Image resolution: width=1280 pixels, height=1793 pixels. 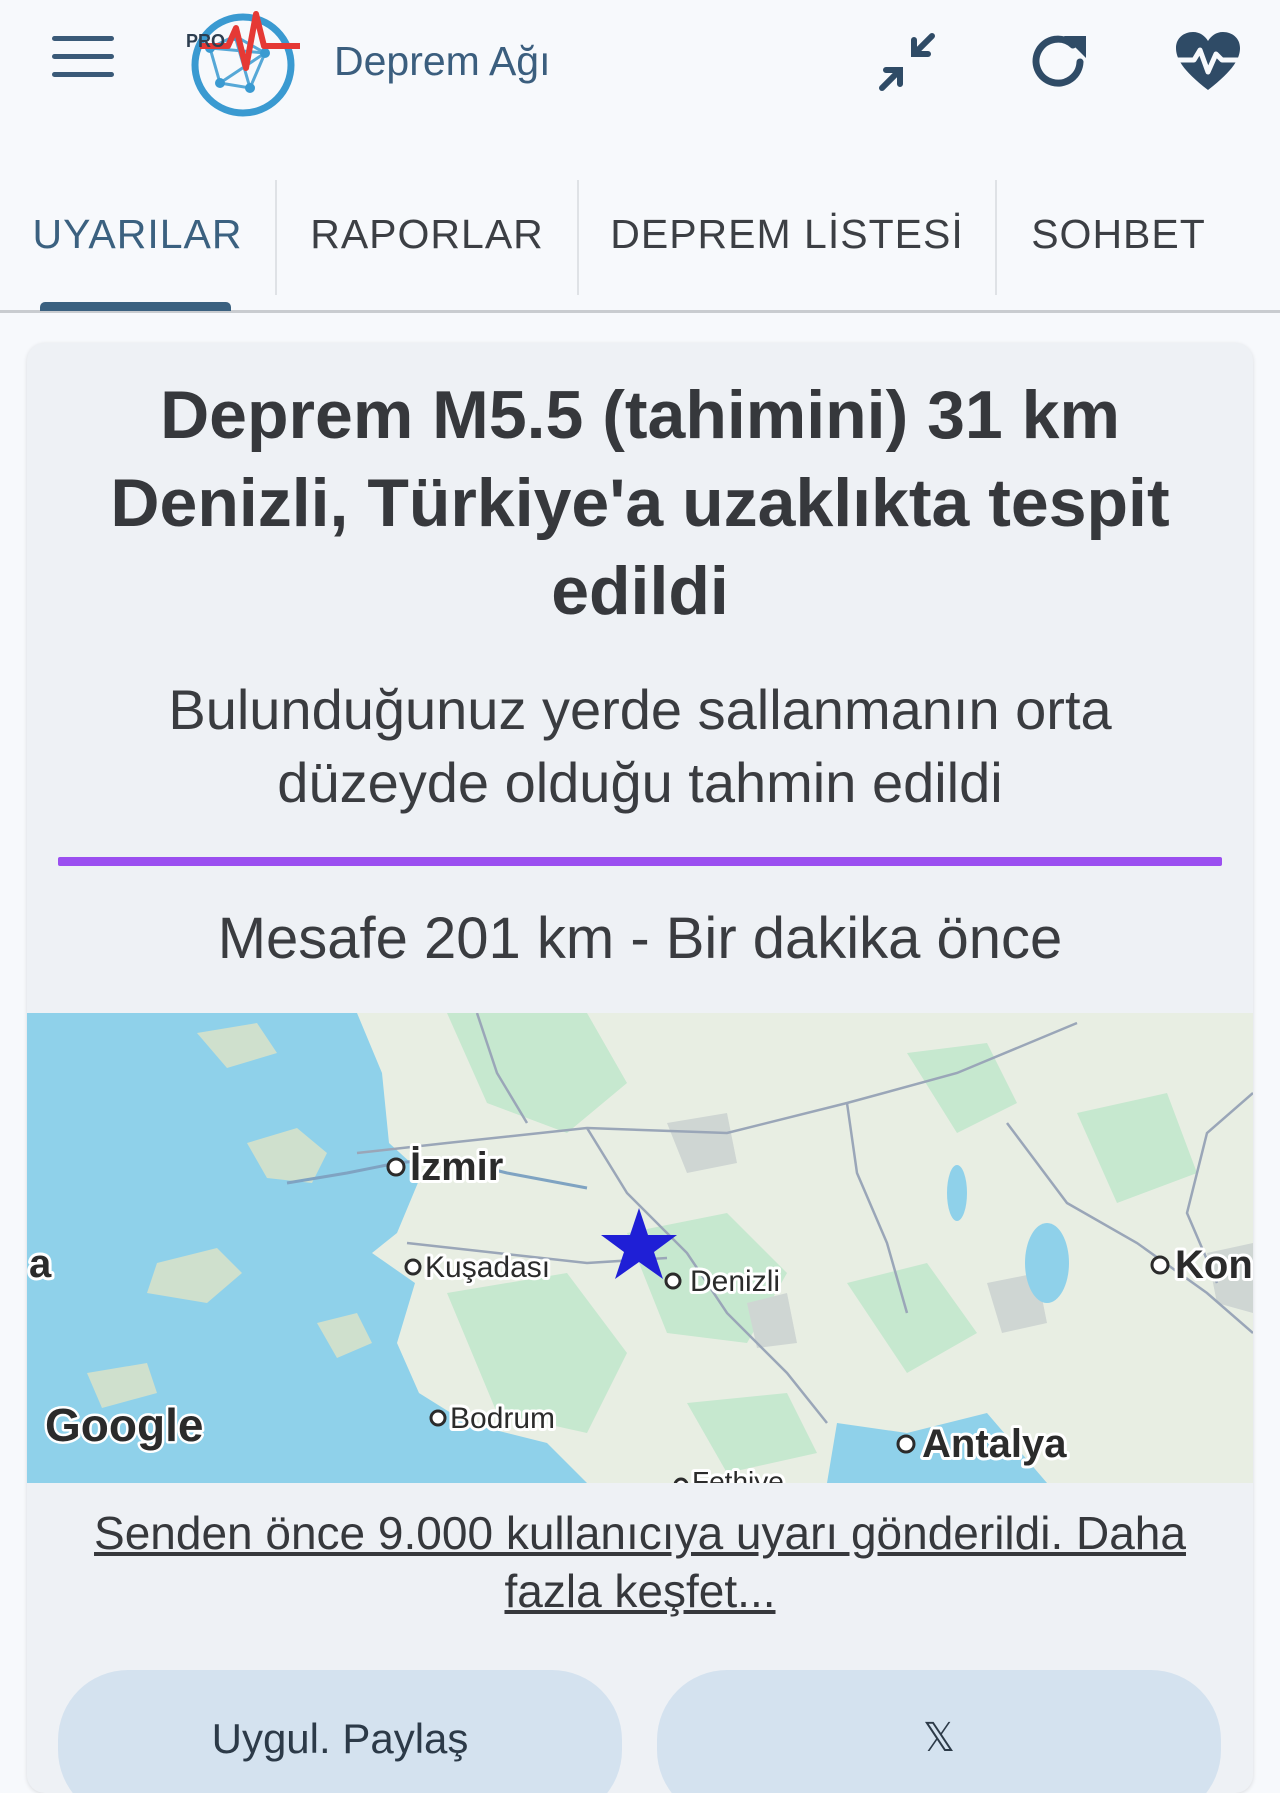 I want to click on map-city-kusadasi: Kuşadası, so click(x=478, y=1267).